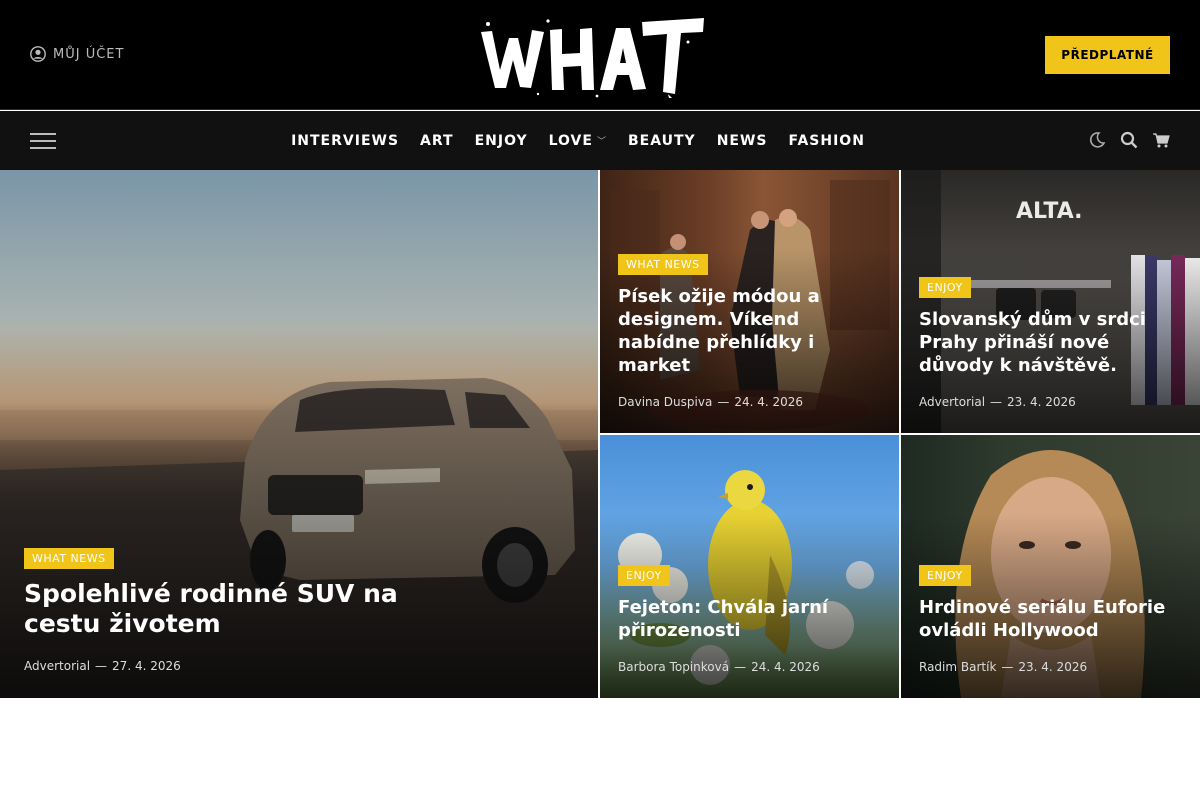 The width and height of the screenshot is (1200, 800). Describe the element at coordinates (1003, 667) in the screenshot. I see `article-meta: Radim Bartík —23. 4. 2026` at that location.